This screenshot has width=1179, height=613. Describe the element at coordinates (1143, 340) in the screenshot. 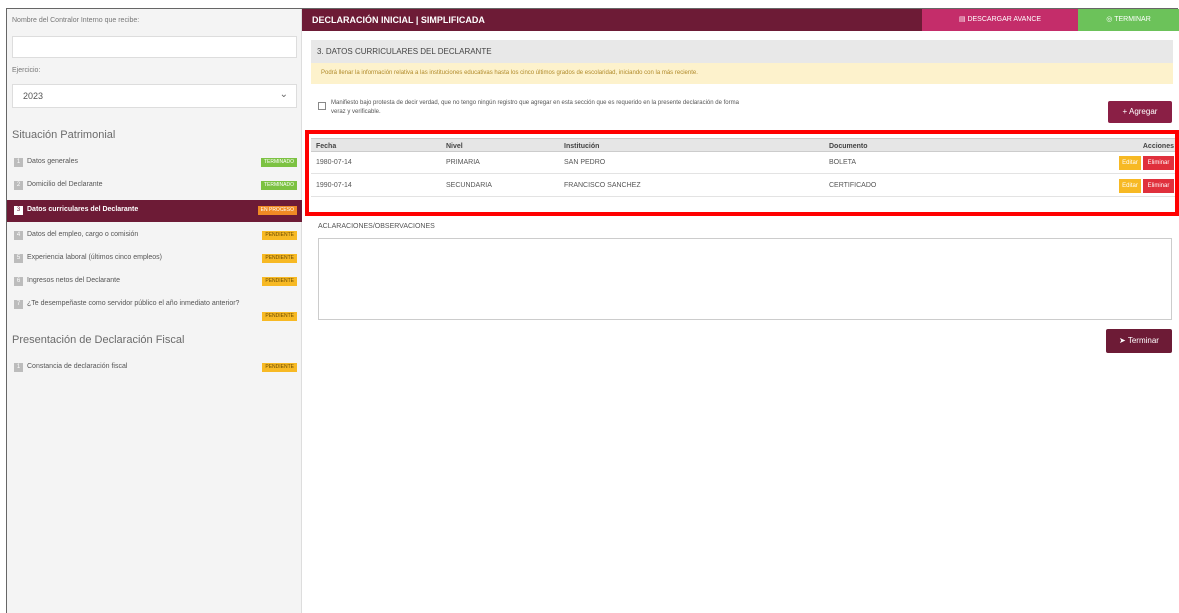

I see `finish-label: Terminar` at that location.